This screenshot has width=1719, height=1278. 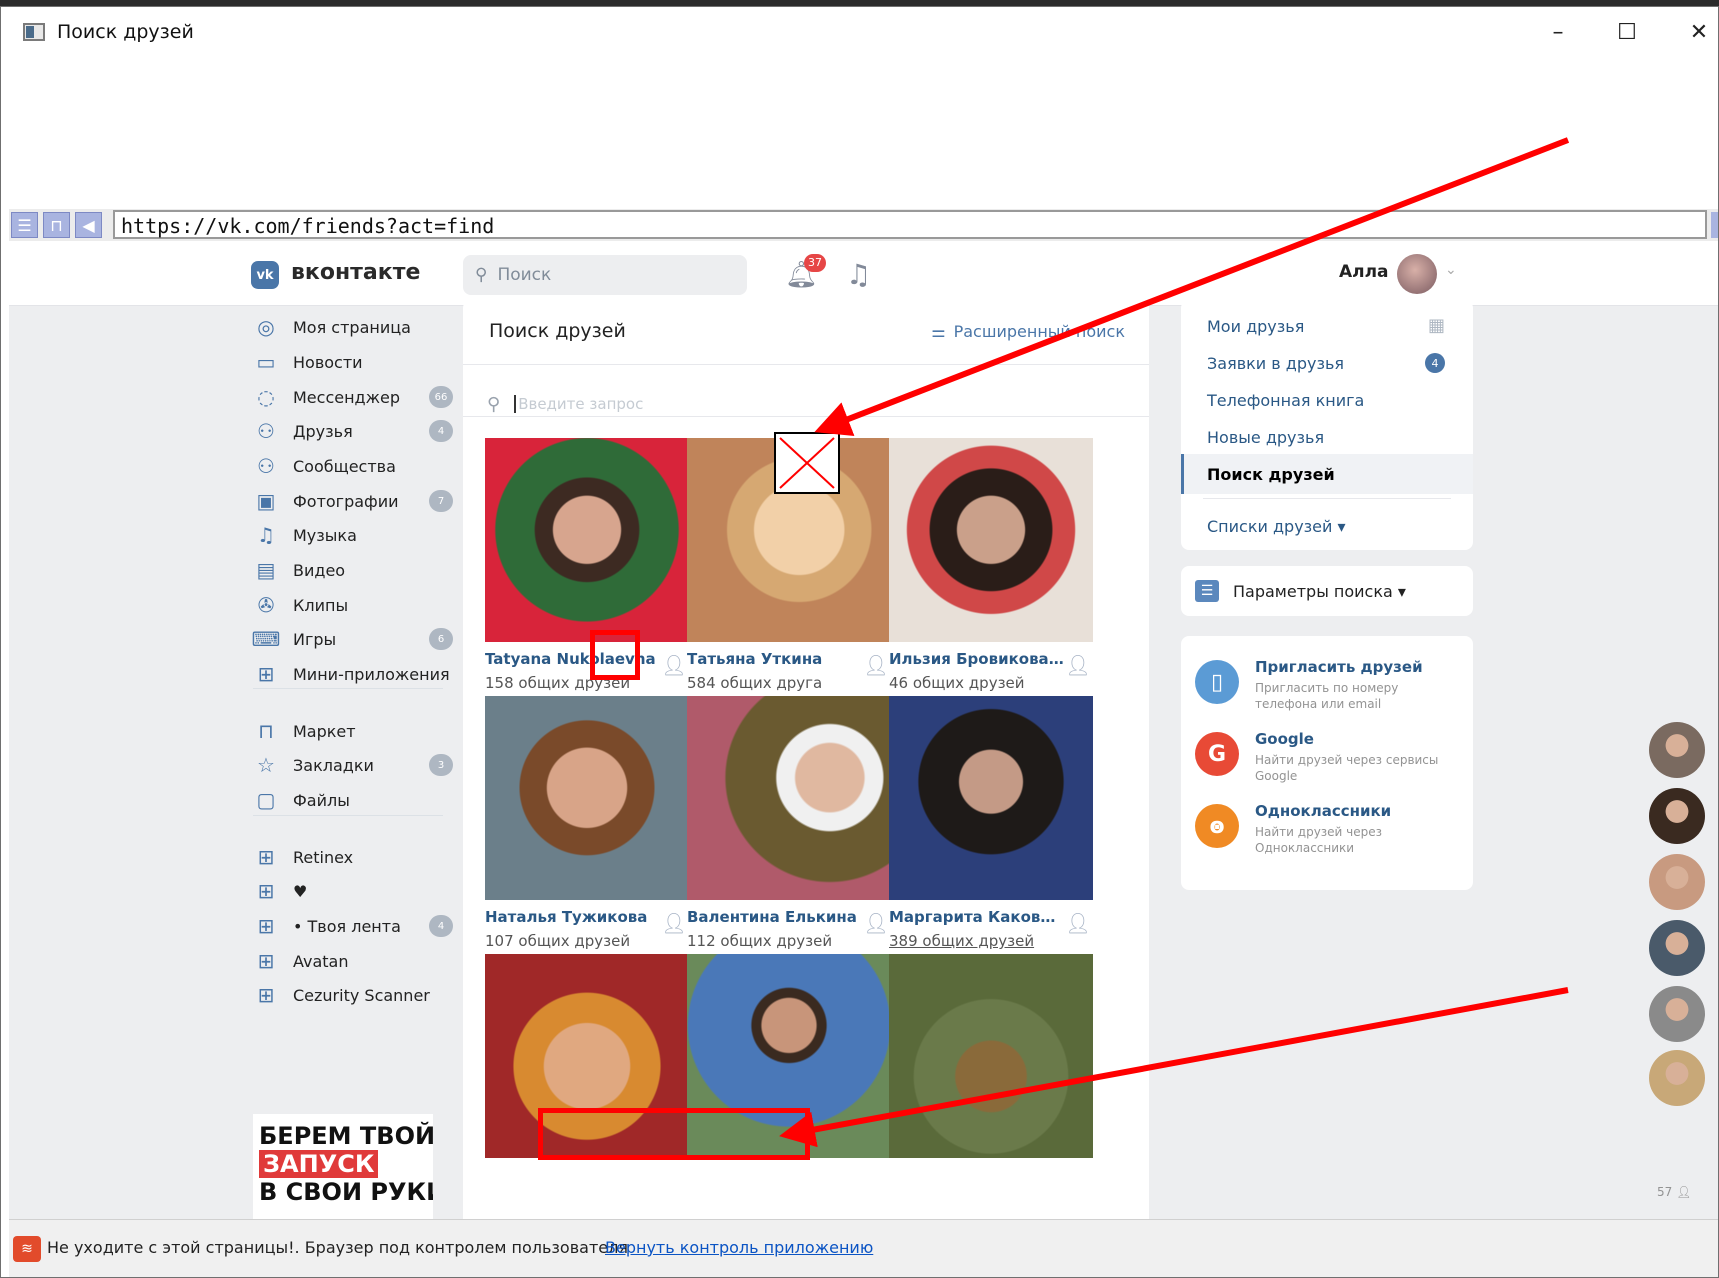 What do you see at coordinates (353, 995) in the screenshot?
I see `sidebar-item: ⊞ Cezurity Scanner` at bounding box center [353, 995].